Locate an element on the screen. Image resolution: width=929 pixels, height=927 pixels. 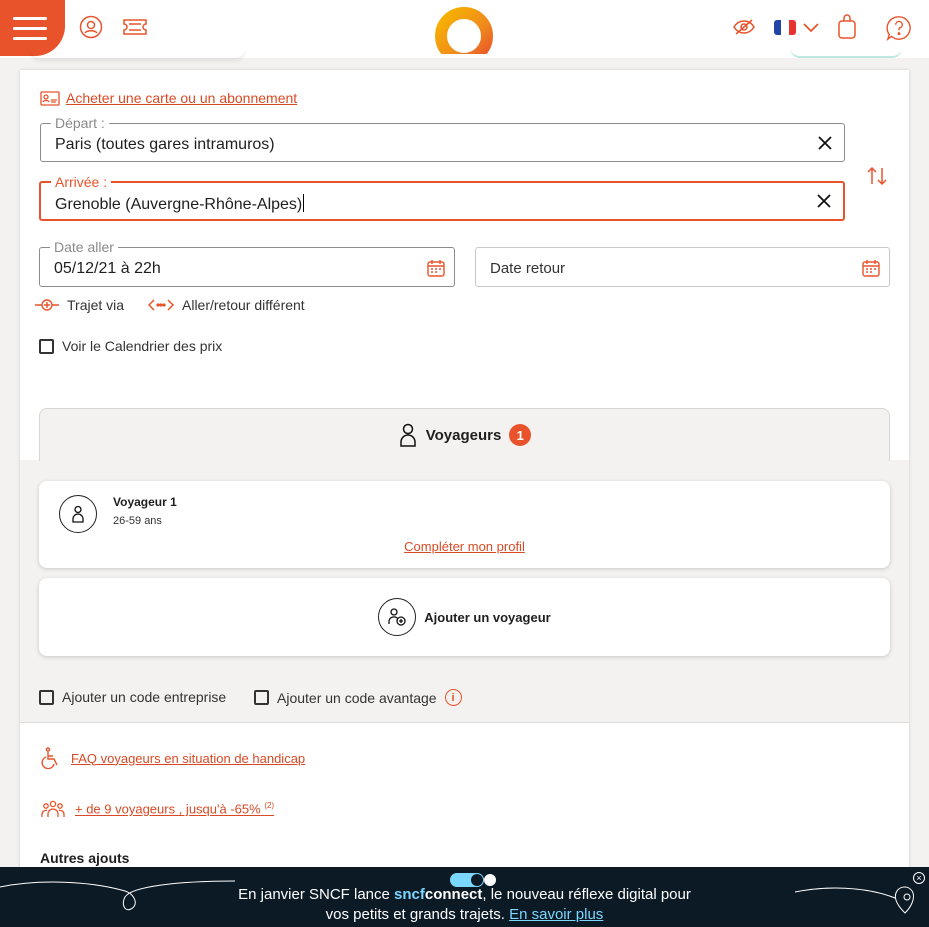
close-banner-icon: × is located at coordinates (919, 878).